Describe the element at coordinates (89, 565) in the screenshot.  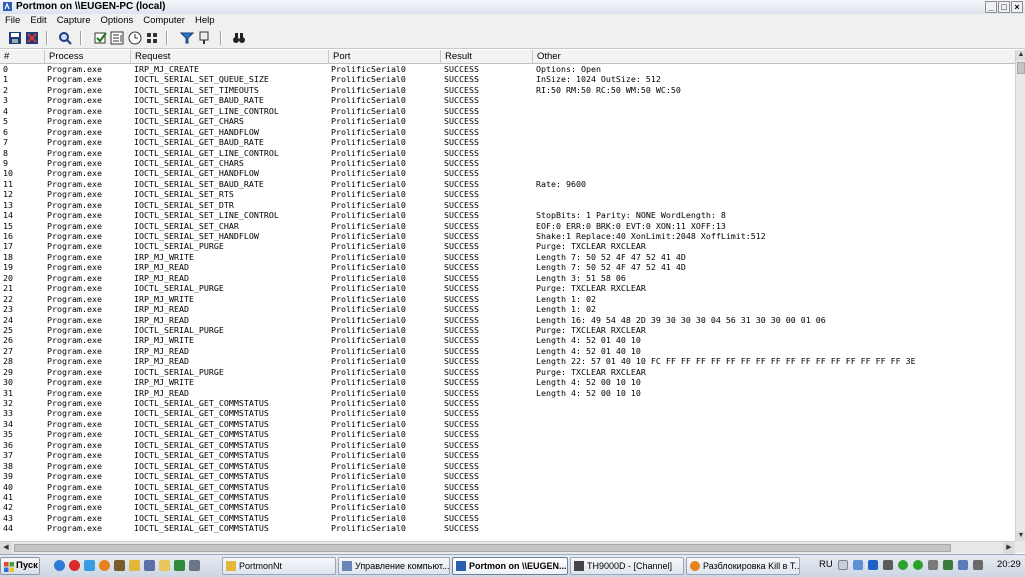
I see `skype-quicklaunch-icon` at that location.